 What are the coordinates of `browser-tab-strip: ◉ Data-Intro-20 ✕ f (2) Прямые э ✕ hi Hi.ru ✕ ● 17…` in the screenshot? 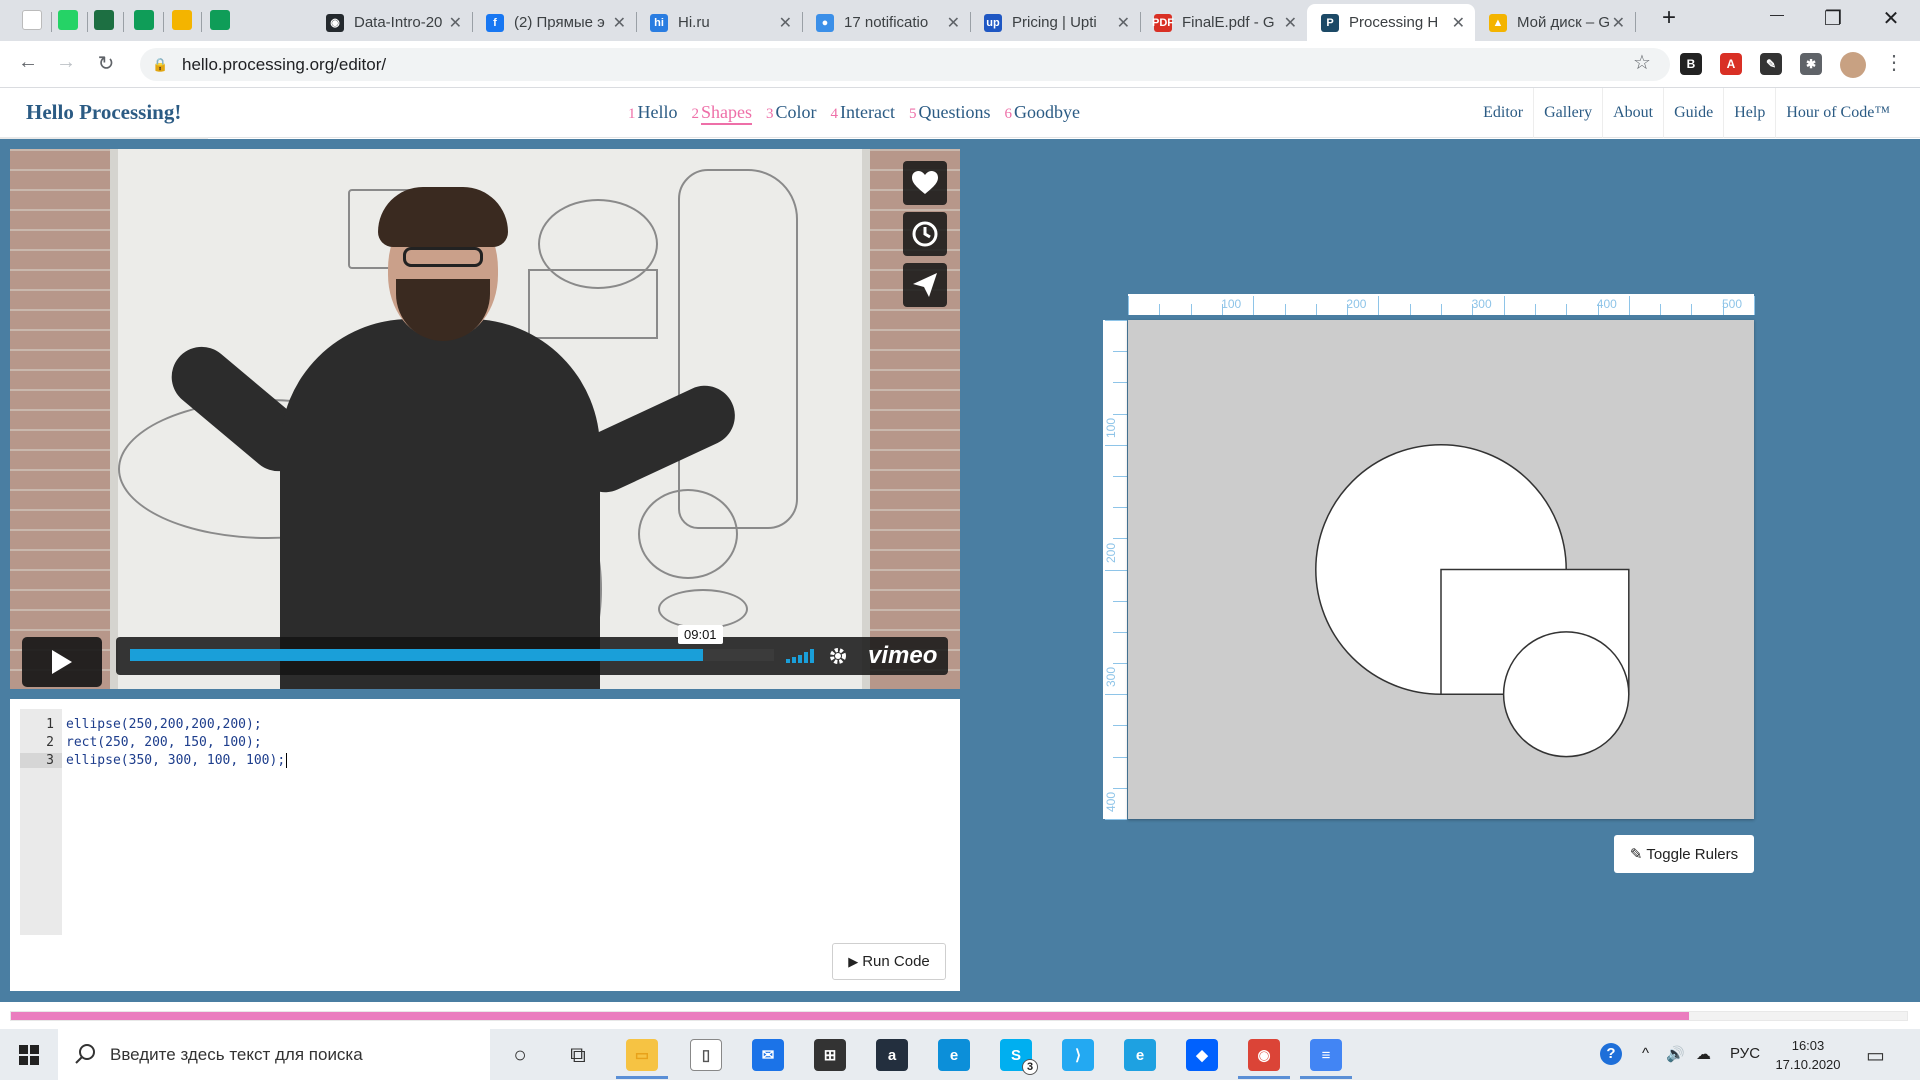 It's located at (960, 20).